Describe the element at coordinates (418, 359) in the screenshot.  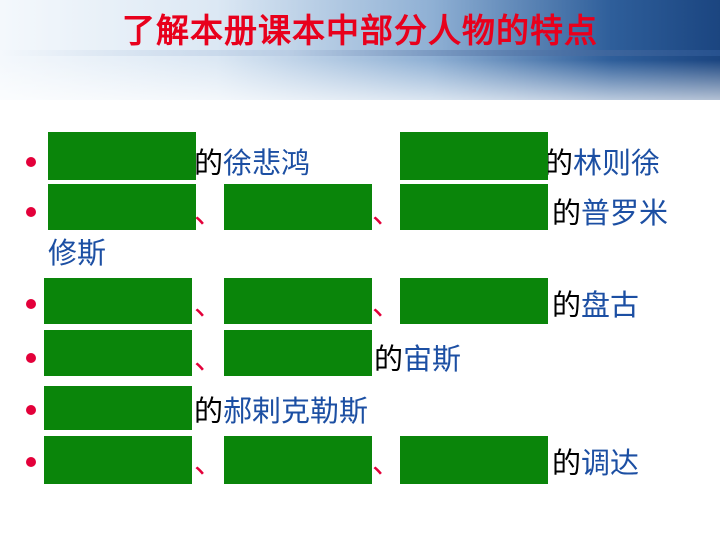
I see `item-4-text: 的宙斯` at that location.